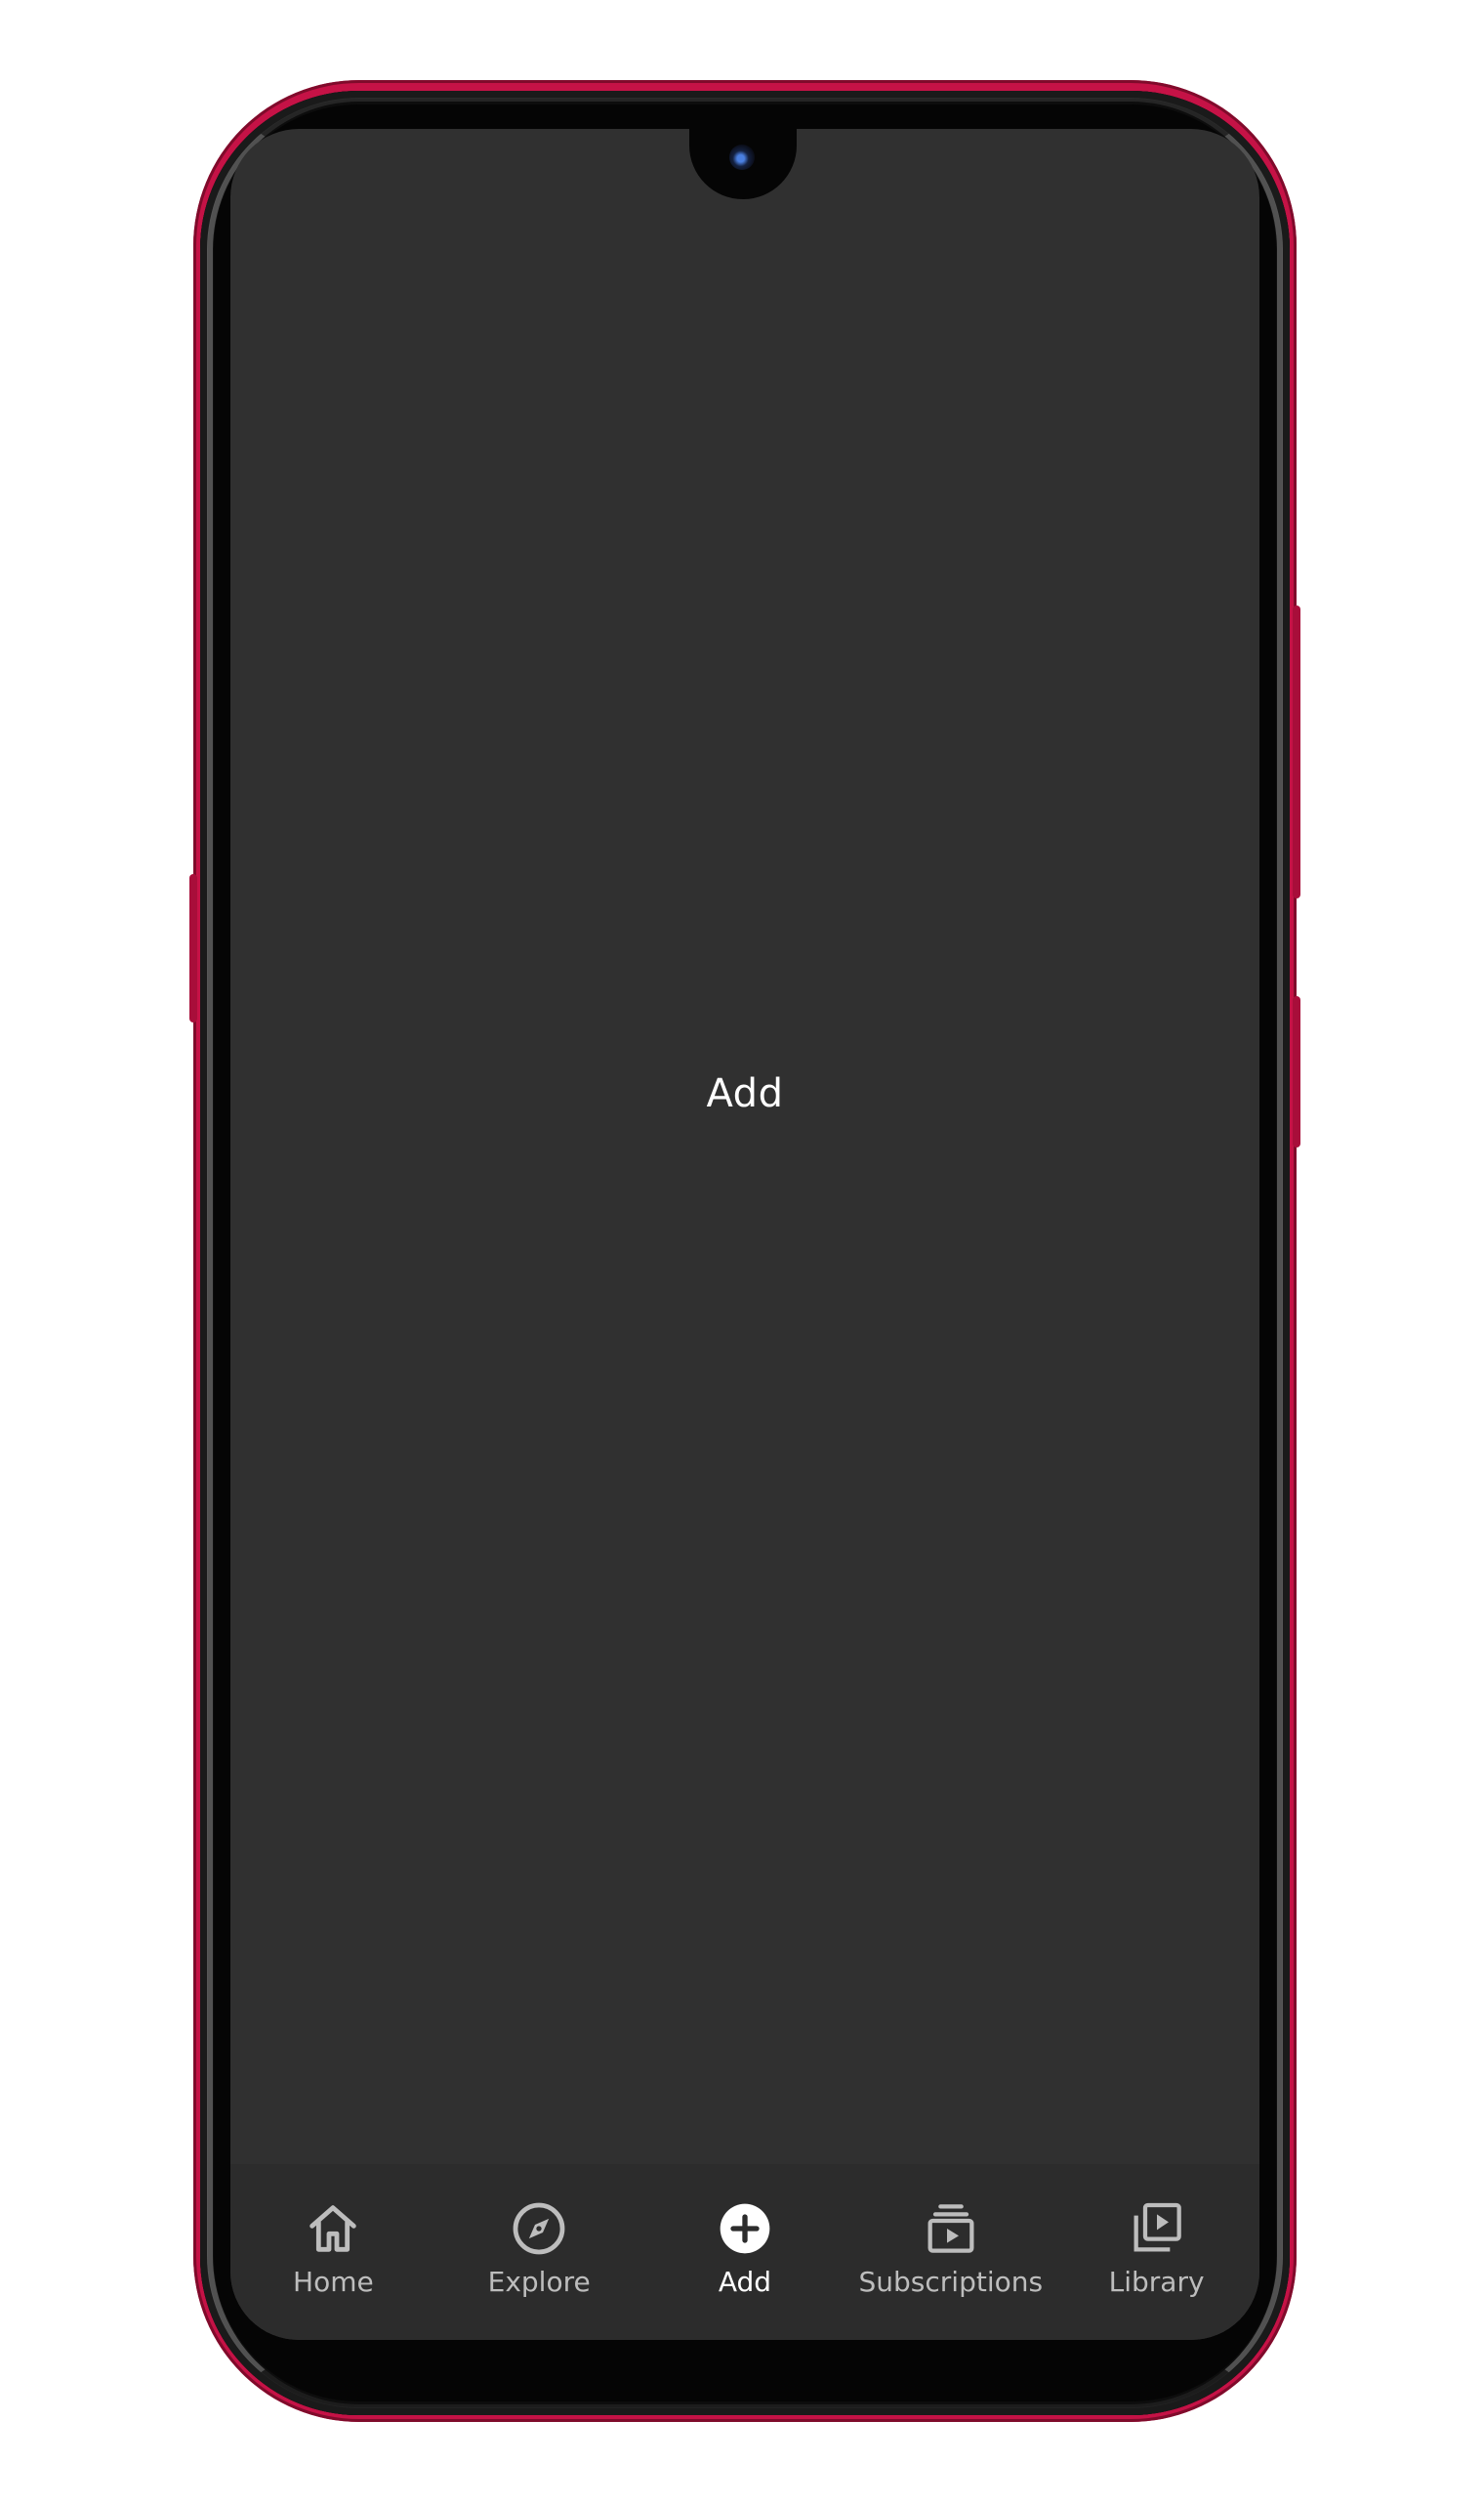 The height and width of the screenshot is (2504, 1484). I want to click on nav-label-add: Add, so click(745, 2282).